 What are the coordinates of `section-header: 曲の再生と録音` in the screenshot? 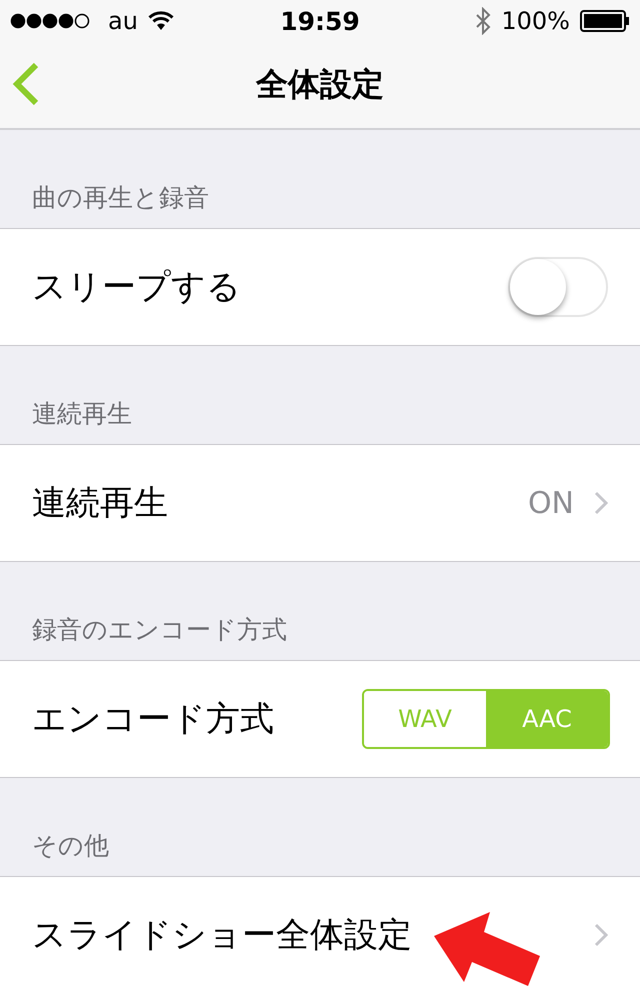 It's located at (120, 198).